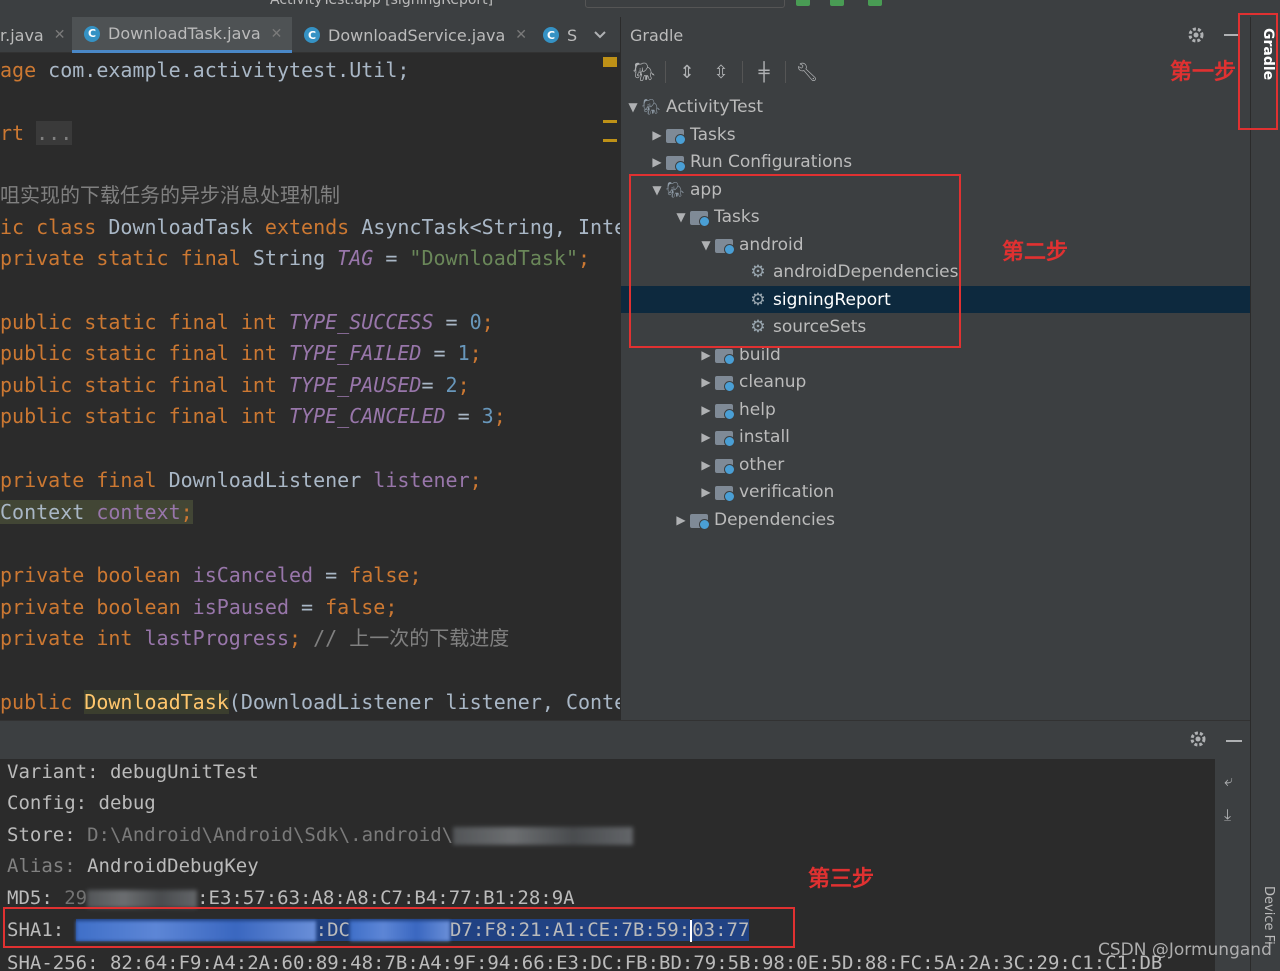 This screenshot has height=971, width=1280. I want to click on code-line: public static final int TYPE_FAILED = 1;, so click(241, 353).